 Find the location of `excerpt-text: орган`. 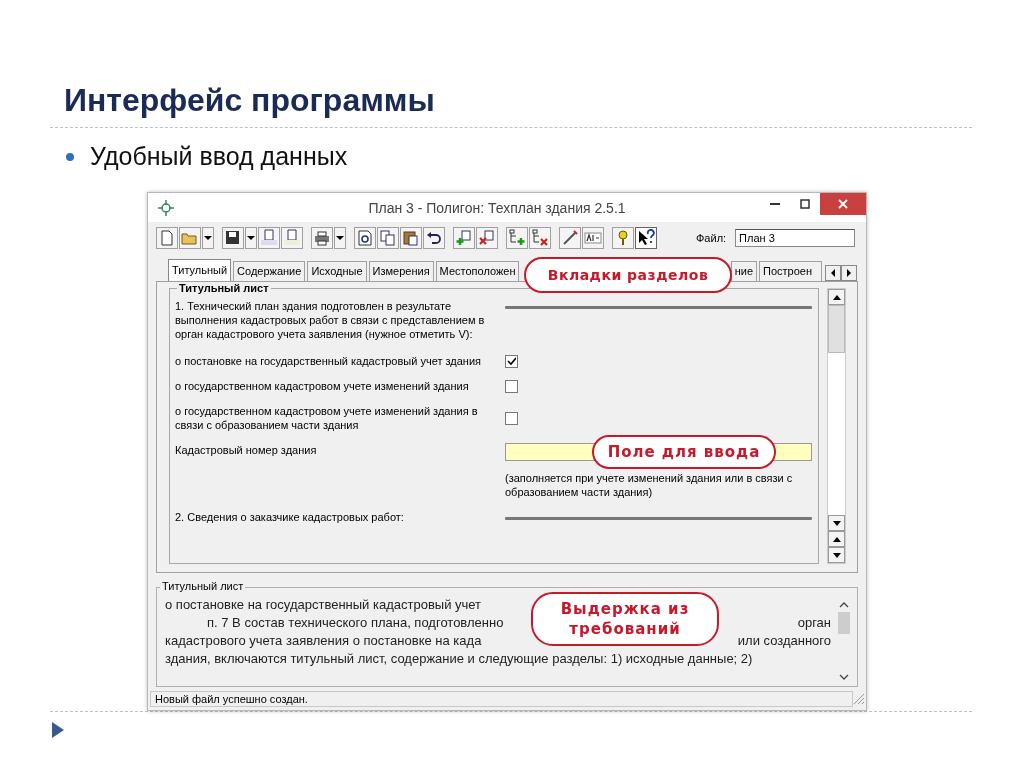

excerpt-text: орган is located at coordinates (814, 623).